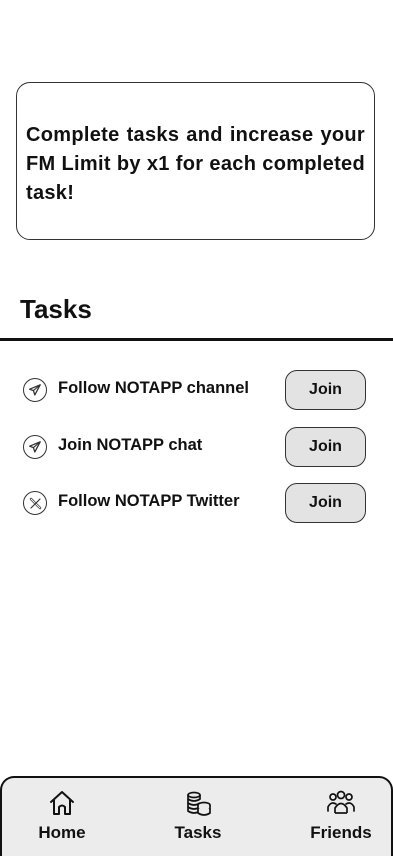 This screenshot has width=393, height=856. What do you see at coordinates (198, 819) in the screenshot?
I see `nav-item-tasks: Tasks` at bounding box center [198, 819].